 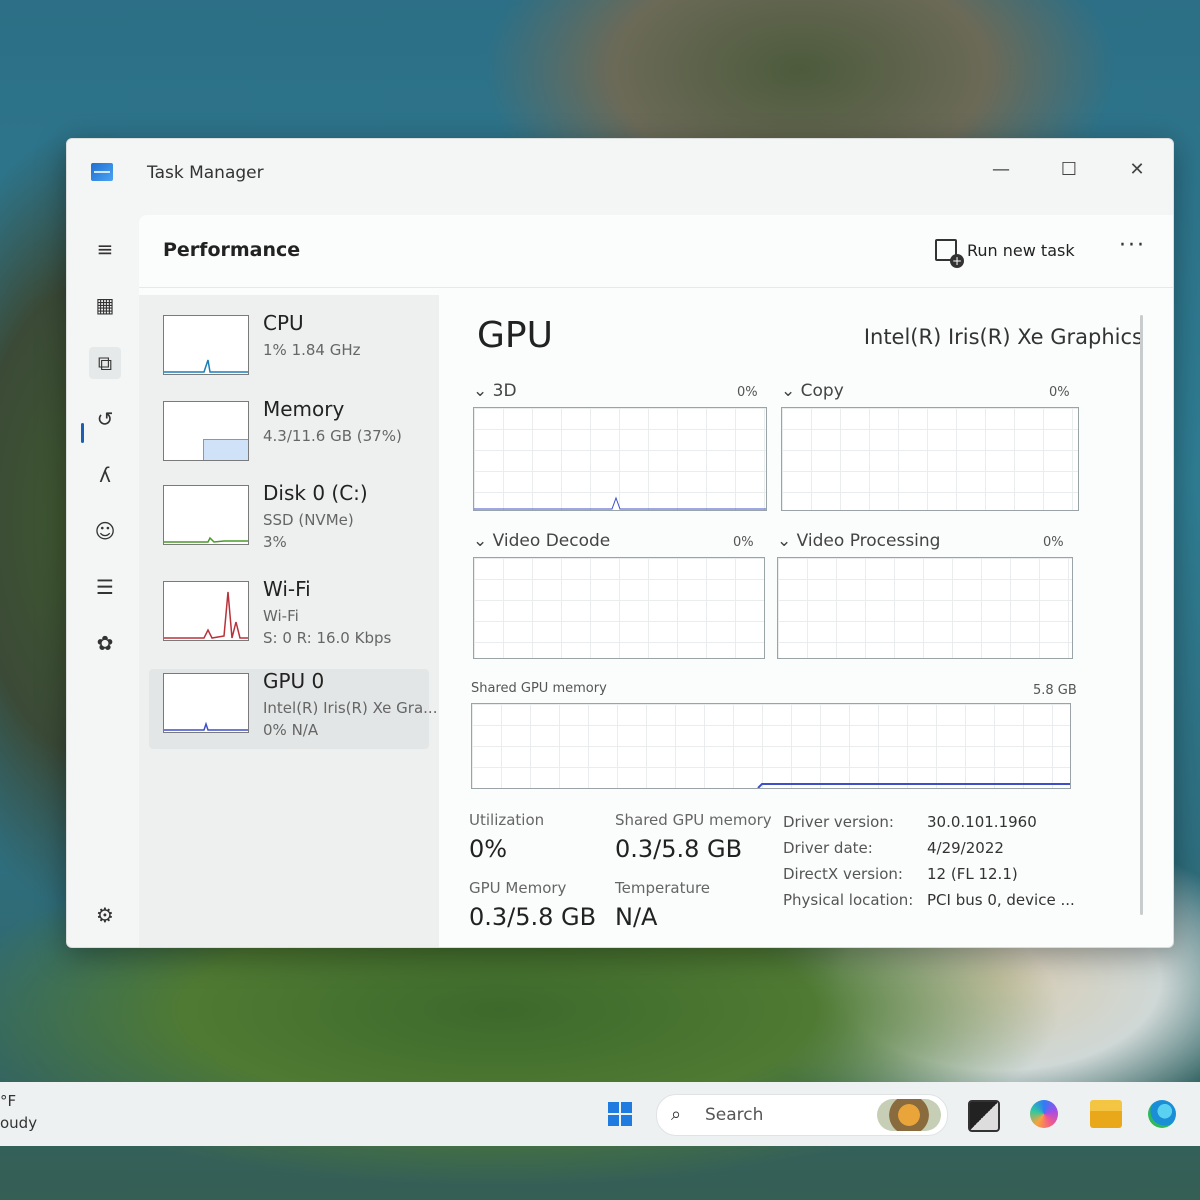 I want to click on device-name: Disk 0 (C:), so click(x=315, y=493).